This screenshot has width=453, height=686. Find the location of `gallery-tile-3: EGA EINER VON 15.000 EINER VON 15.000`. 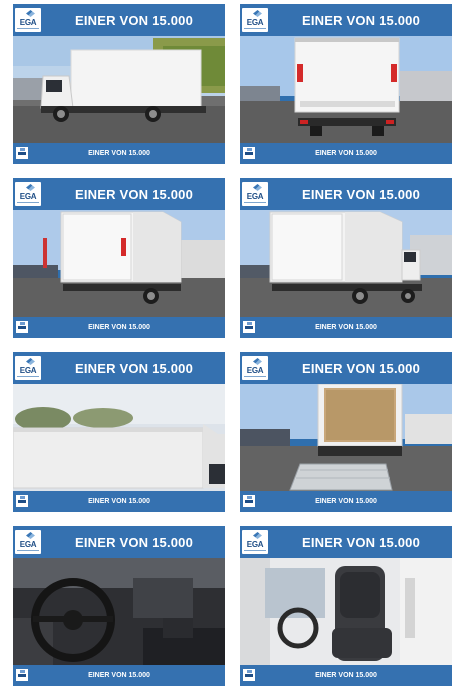

gallery-tile-3: EGA EINER VON 15.000 EINER VON 15.000 is located at coordinates (119, 258).